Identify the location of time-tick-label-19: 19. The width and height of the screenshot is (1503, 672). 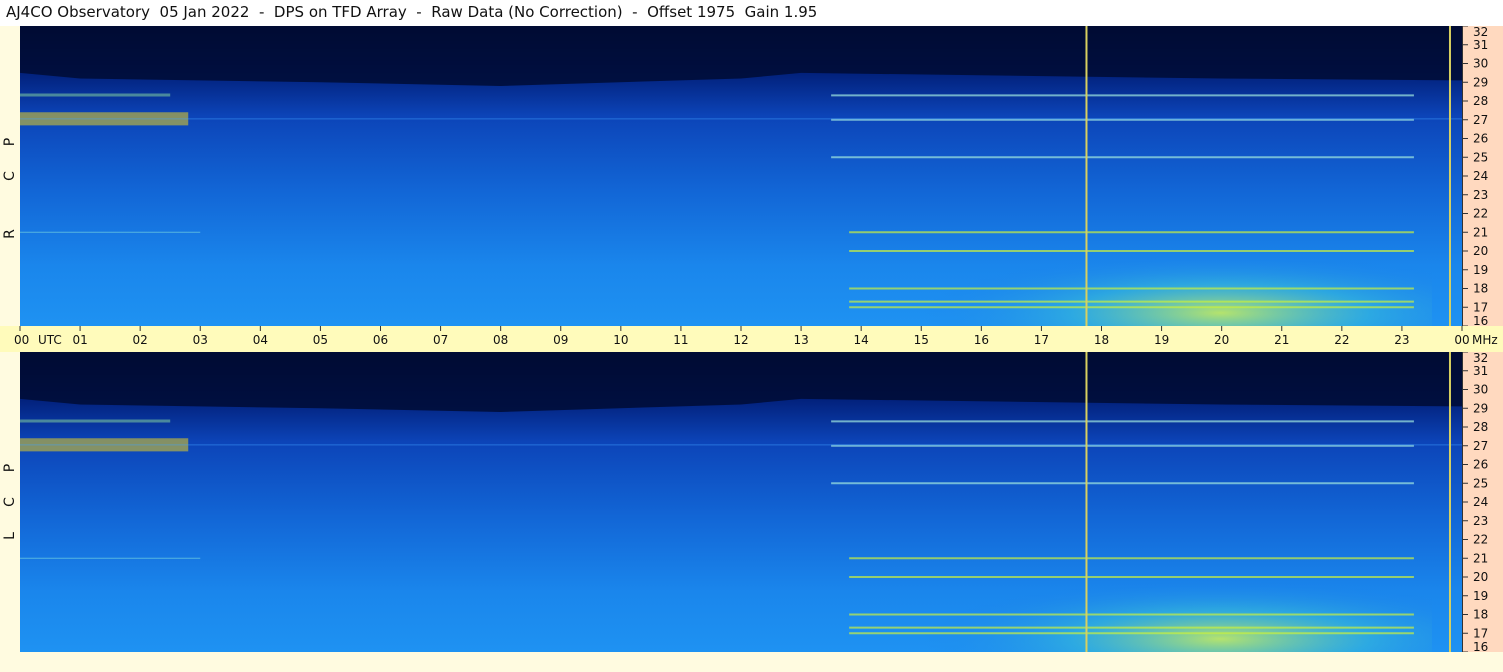
(1161, 340).